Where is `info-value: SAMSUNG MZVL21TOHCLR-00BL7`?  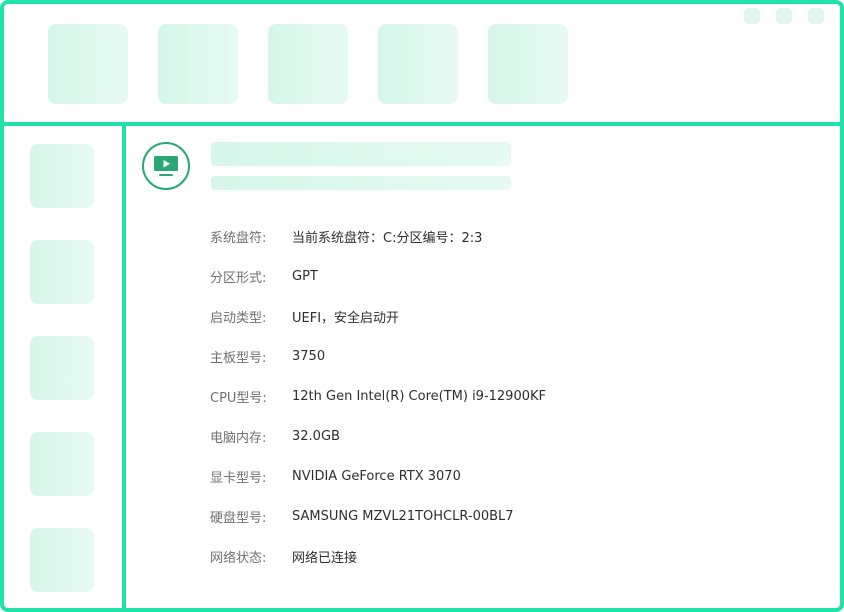
info-value: SAMSUNG MZVL21TOHCLR-00BL7 is located at coordinates (403, 516).